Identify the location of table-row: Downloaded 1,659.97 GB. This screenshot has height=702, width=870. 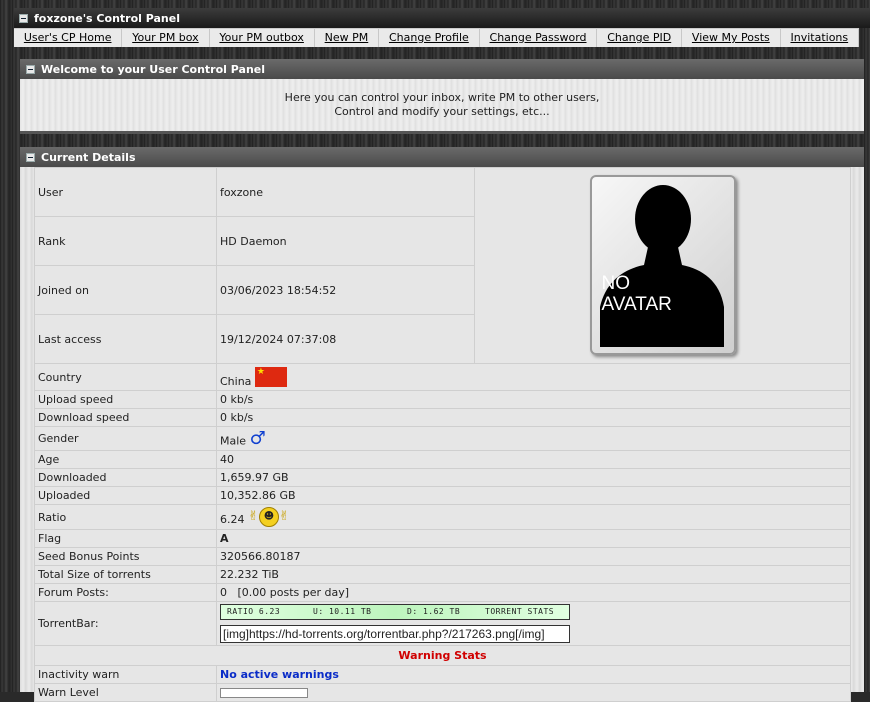
(442, 477).